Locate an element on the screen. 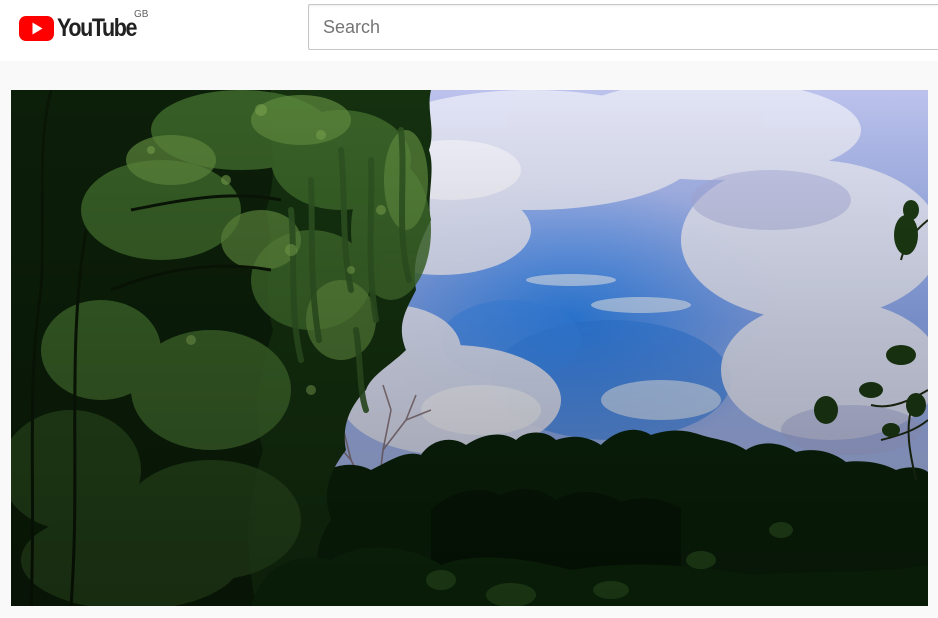  search-box is located at coordinates (623, 27).